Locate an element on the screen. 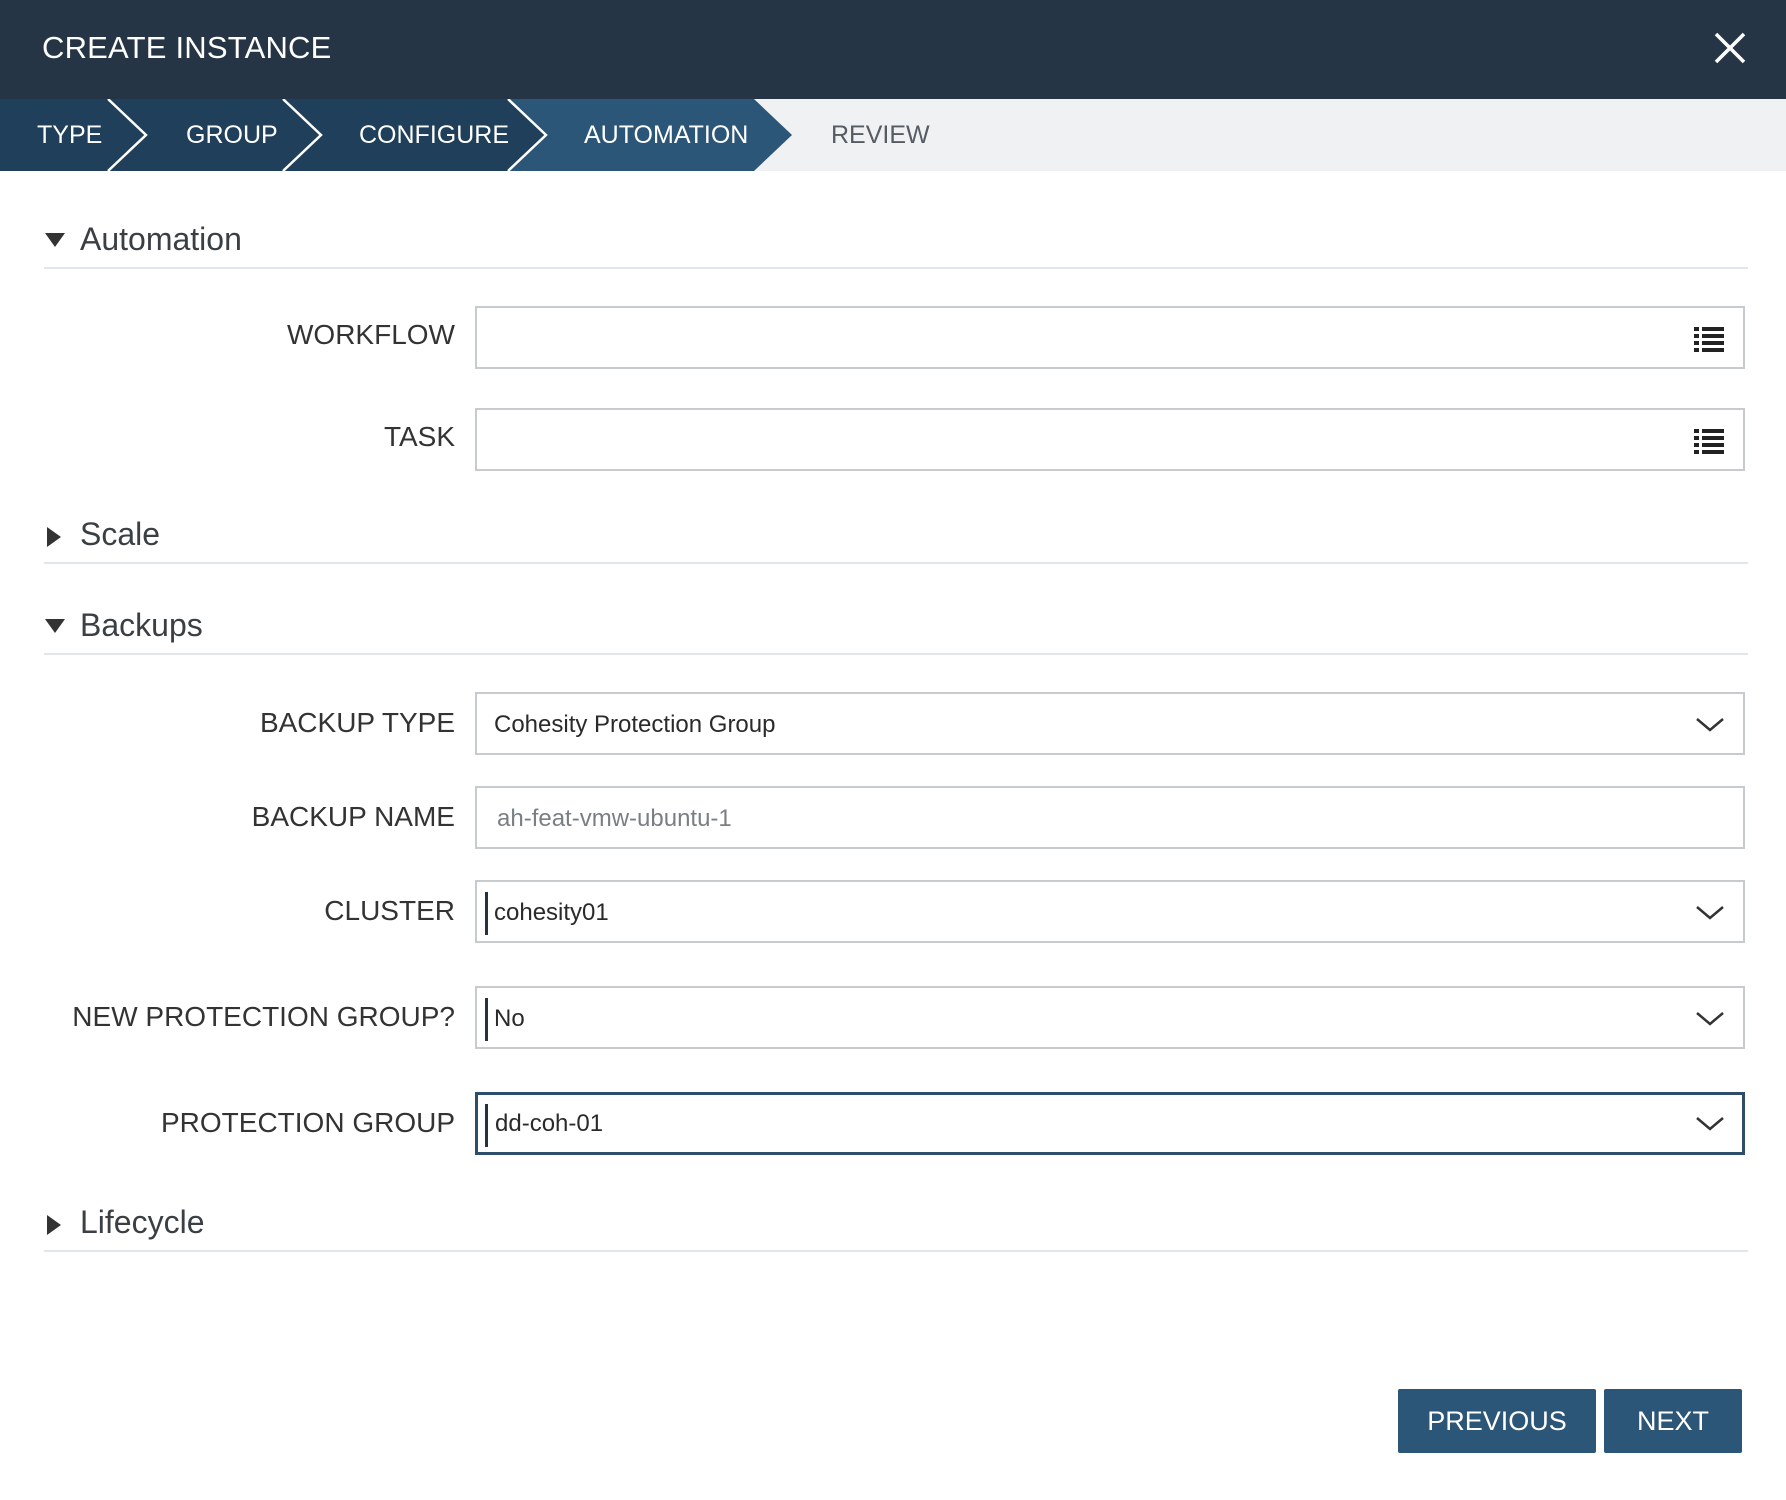 The width and height of the screenshot is (1786, 1500). task-label: TASK is located at coordinates (419, 436).